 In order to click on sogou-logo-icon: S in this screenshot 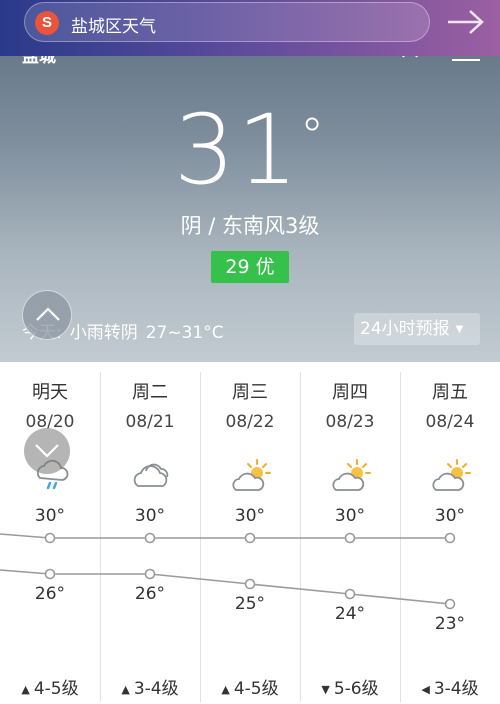, I will do `click(47, 23)`.